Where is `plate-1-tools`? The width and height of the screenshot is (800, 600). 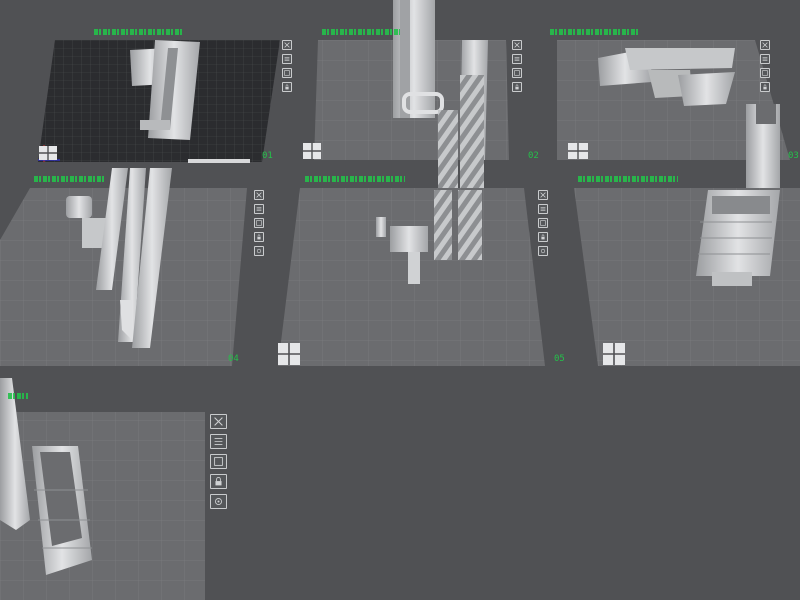 plate-1-tools is located at coordinates (287, 66).